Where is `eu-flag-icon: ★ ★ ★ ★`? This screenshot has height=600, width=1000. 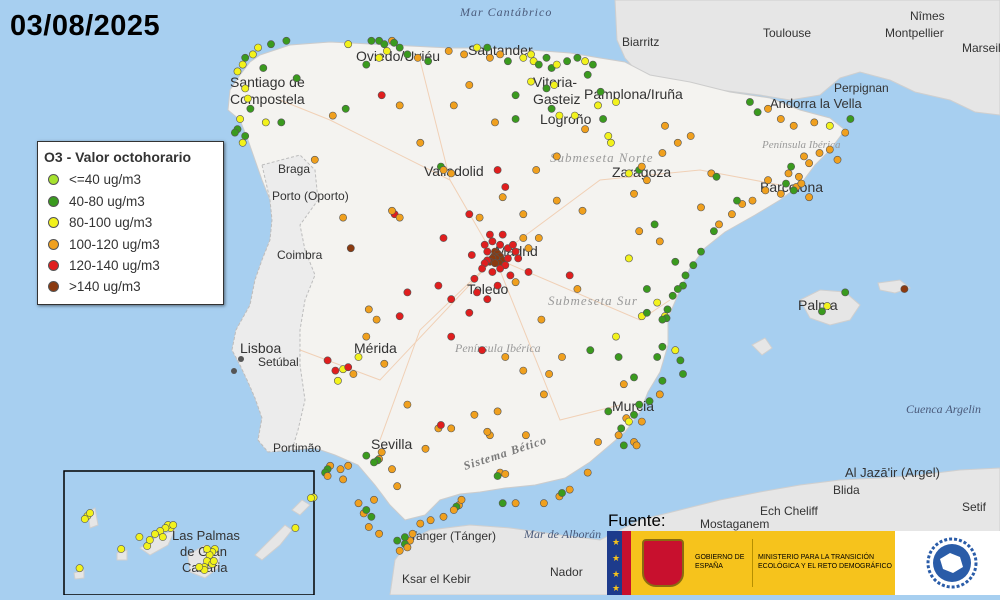 eu-flag-icon: ★ ★ ★ ★ is located at coordinates (619, 563).